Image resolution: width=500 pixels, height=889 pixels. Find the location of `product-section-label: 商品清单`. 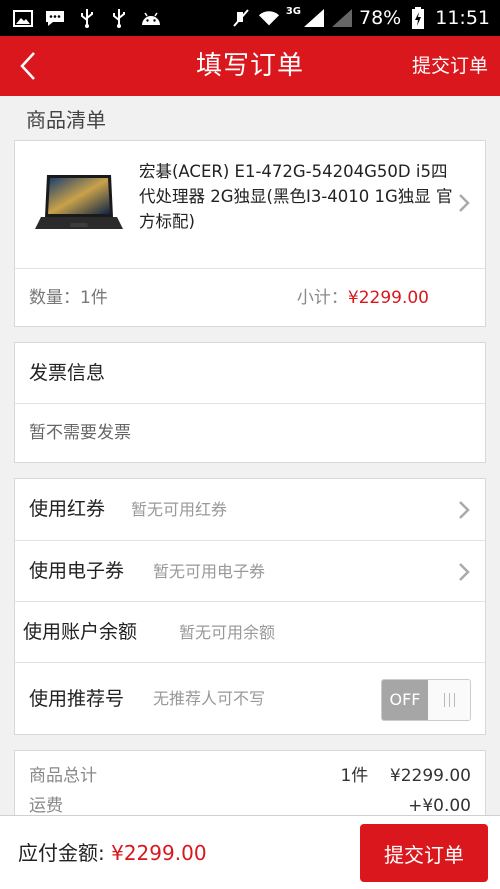

product-section-label: 商品清单 is located at coordinates (66, 120).